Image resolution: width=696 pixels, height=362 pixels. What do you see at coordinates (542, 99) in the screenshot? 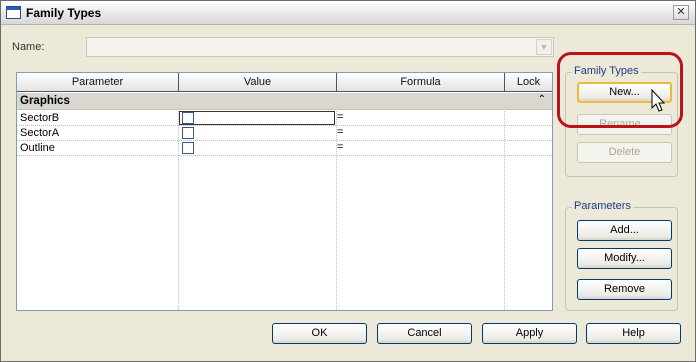
I see `collapse-icon: ⌃` at bounding box center [542, 99].